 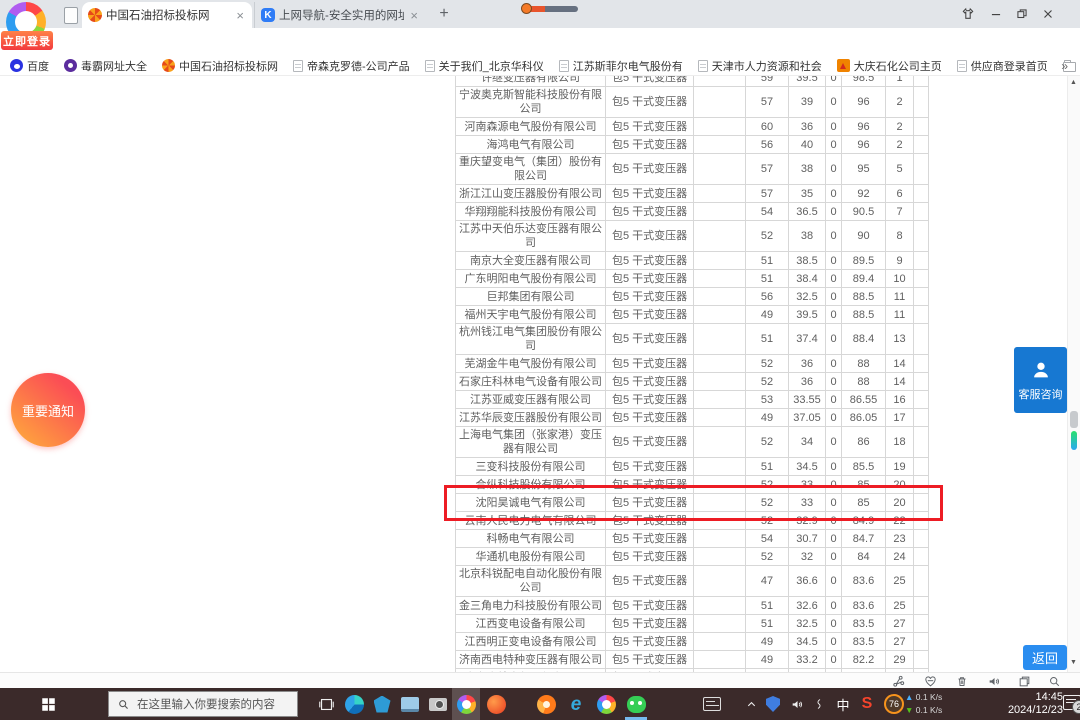 I want to click on mute-speaker-icon, so click(x=994, y=681).